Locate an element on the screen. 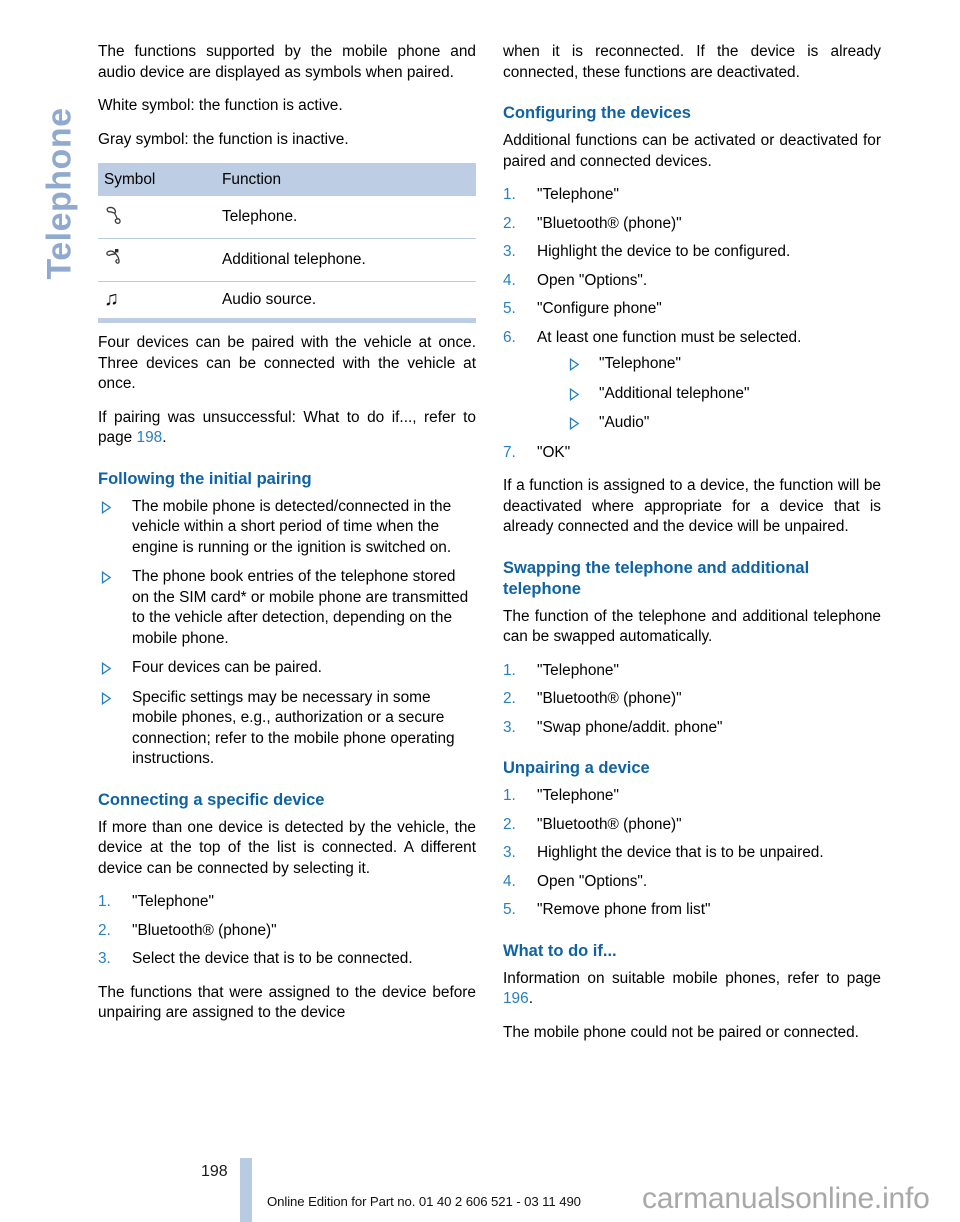  telephone-handset-icon is located at coordinates (115, 214).